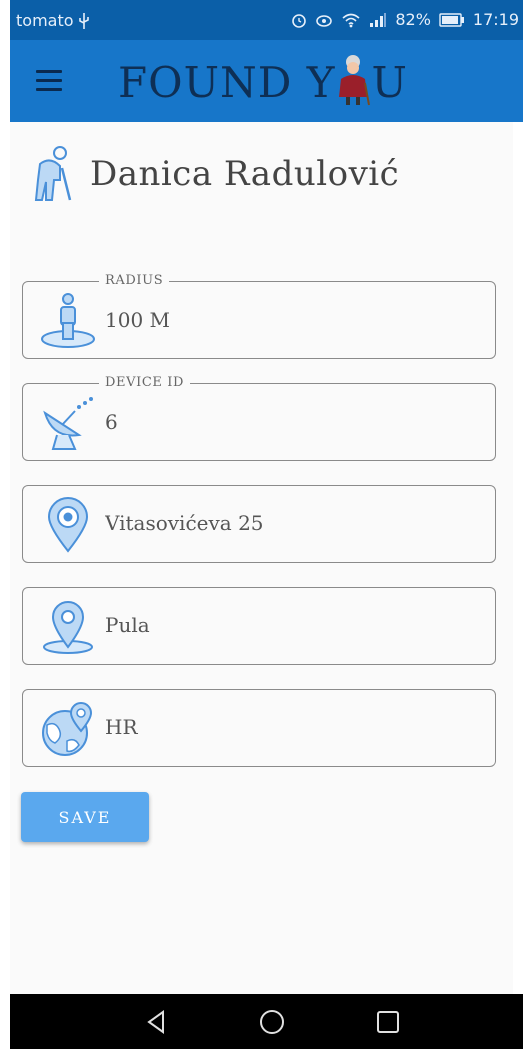 Image resolution: width=523 pixels, height=1049 pixels. What do you see at coordinates (351, 20) in the screenshot?
I see `wifi-icon` at bounding box center [351, 20].